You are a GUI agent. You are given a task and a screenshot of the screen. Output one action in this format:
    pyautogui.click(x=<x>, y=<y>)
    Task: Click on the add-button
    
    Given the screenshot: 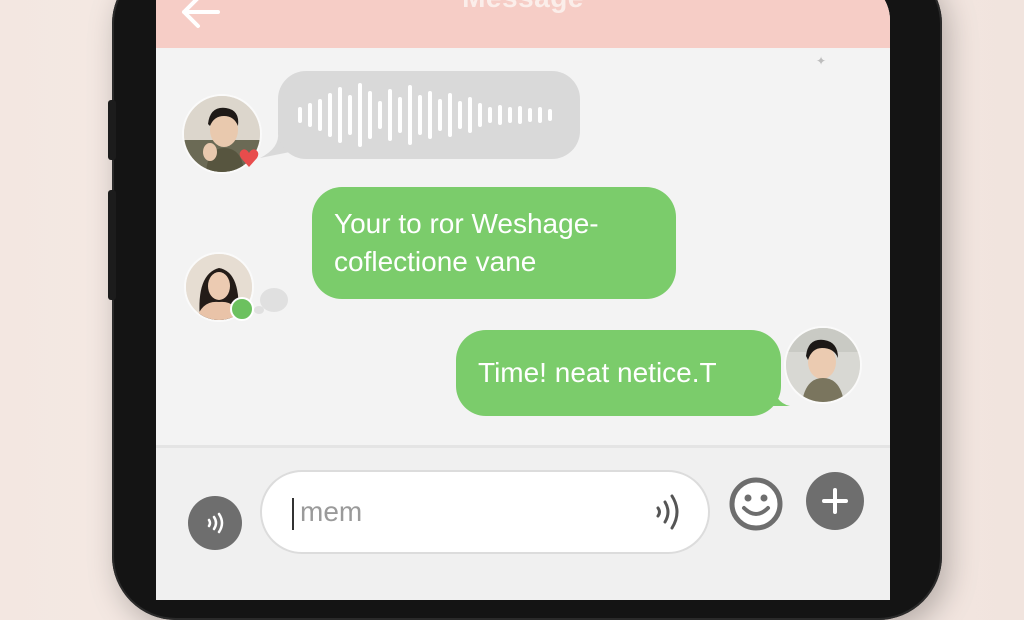 What is the action you would take?
    pyautogui.click(x=835, y=501)
    